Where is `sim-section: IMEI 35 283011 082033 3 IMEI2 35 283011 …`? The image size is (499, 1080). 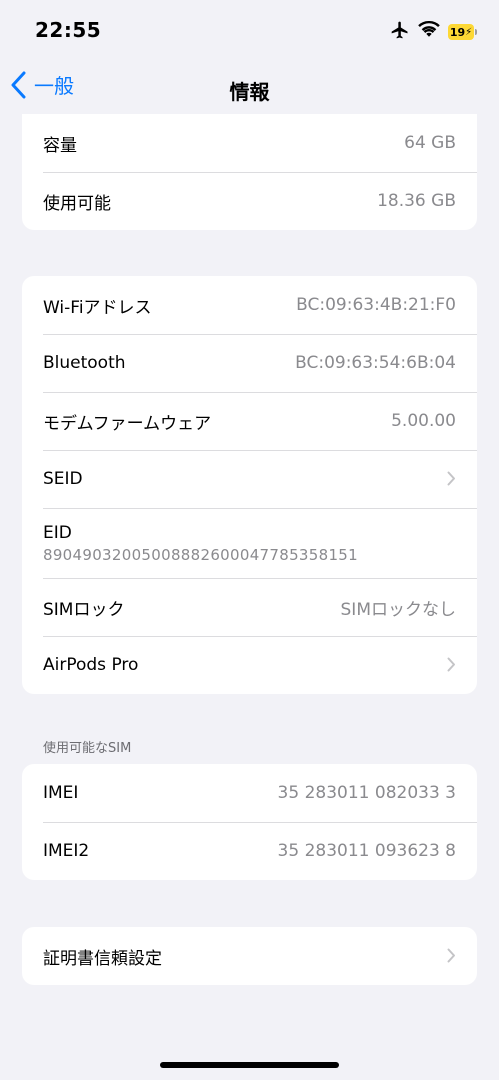
sim-section: IMEI 35 283011 082033 3 IMEI2 35 283011 … is located at coordinates (249, 822).